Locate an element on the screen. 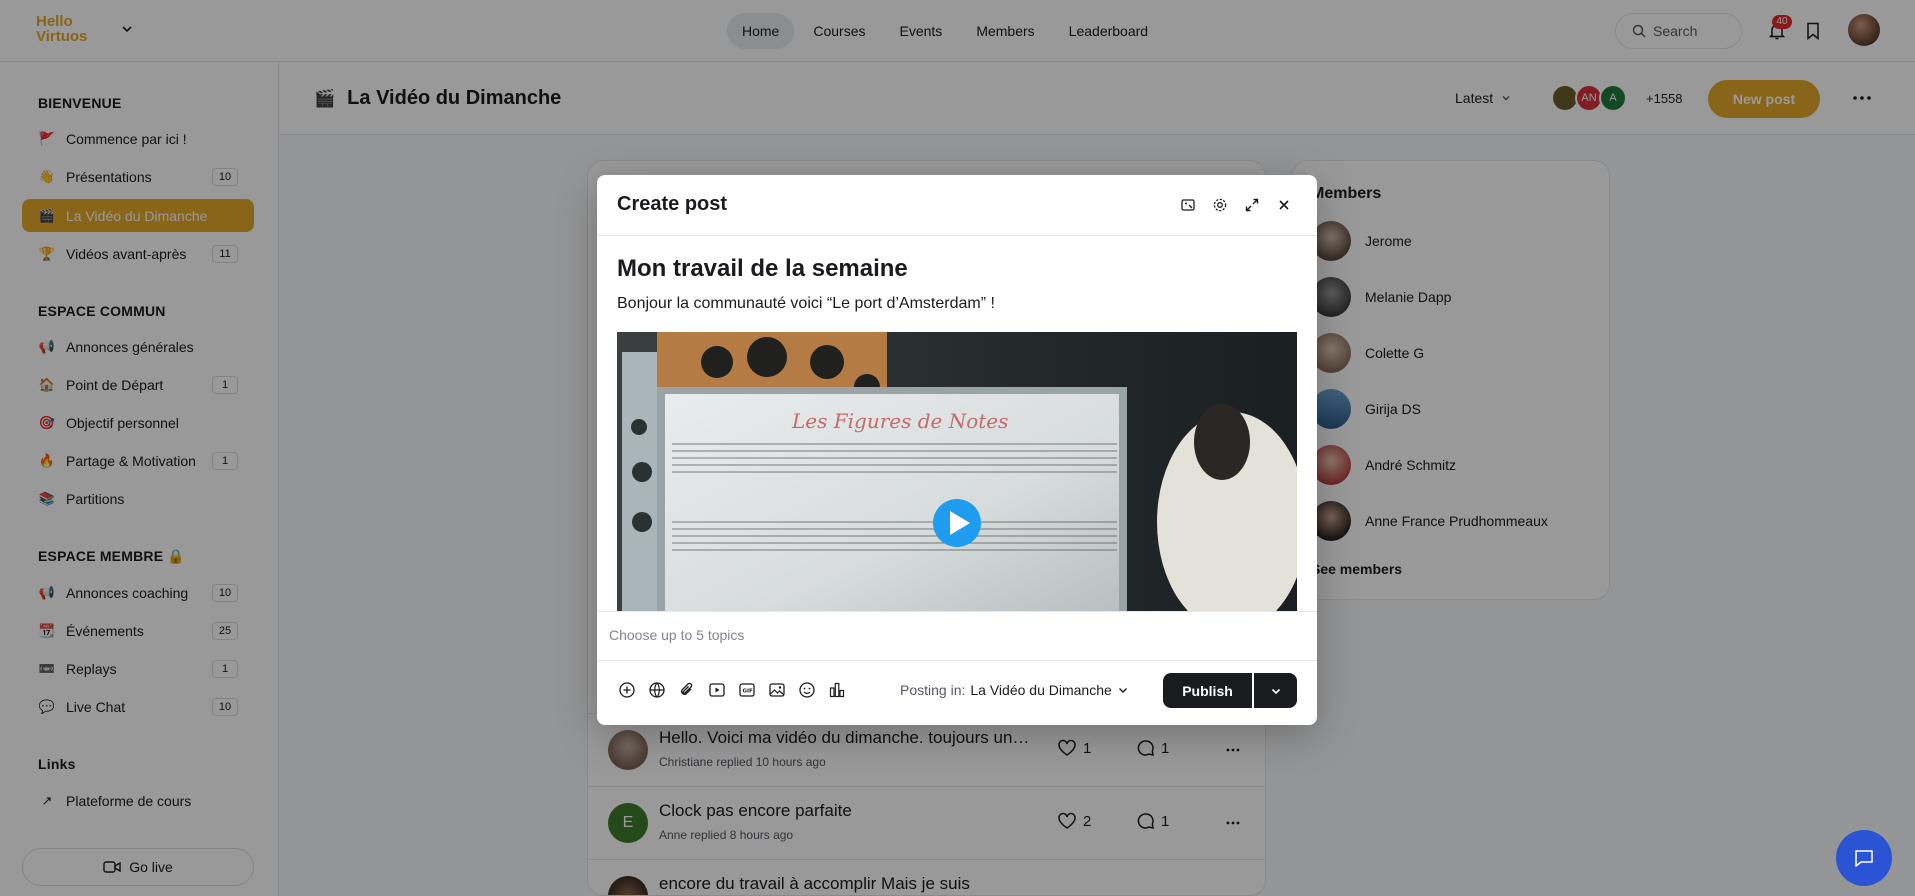 The image size is (1915, 896). video-frame: Les Figures de Notes is located at coordinates (957, 471).